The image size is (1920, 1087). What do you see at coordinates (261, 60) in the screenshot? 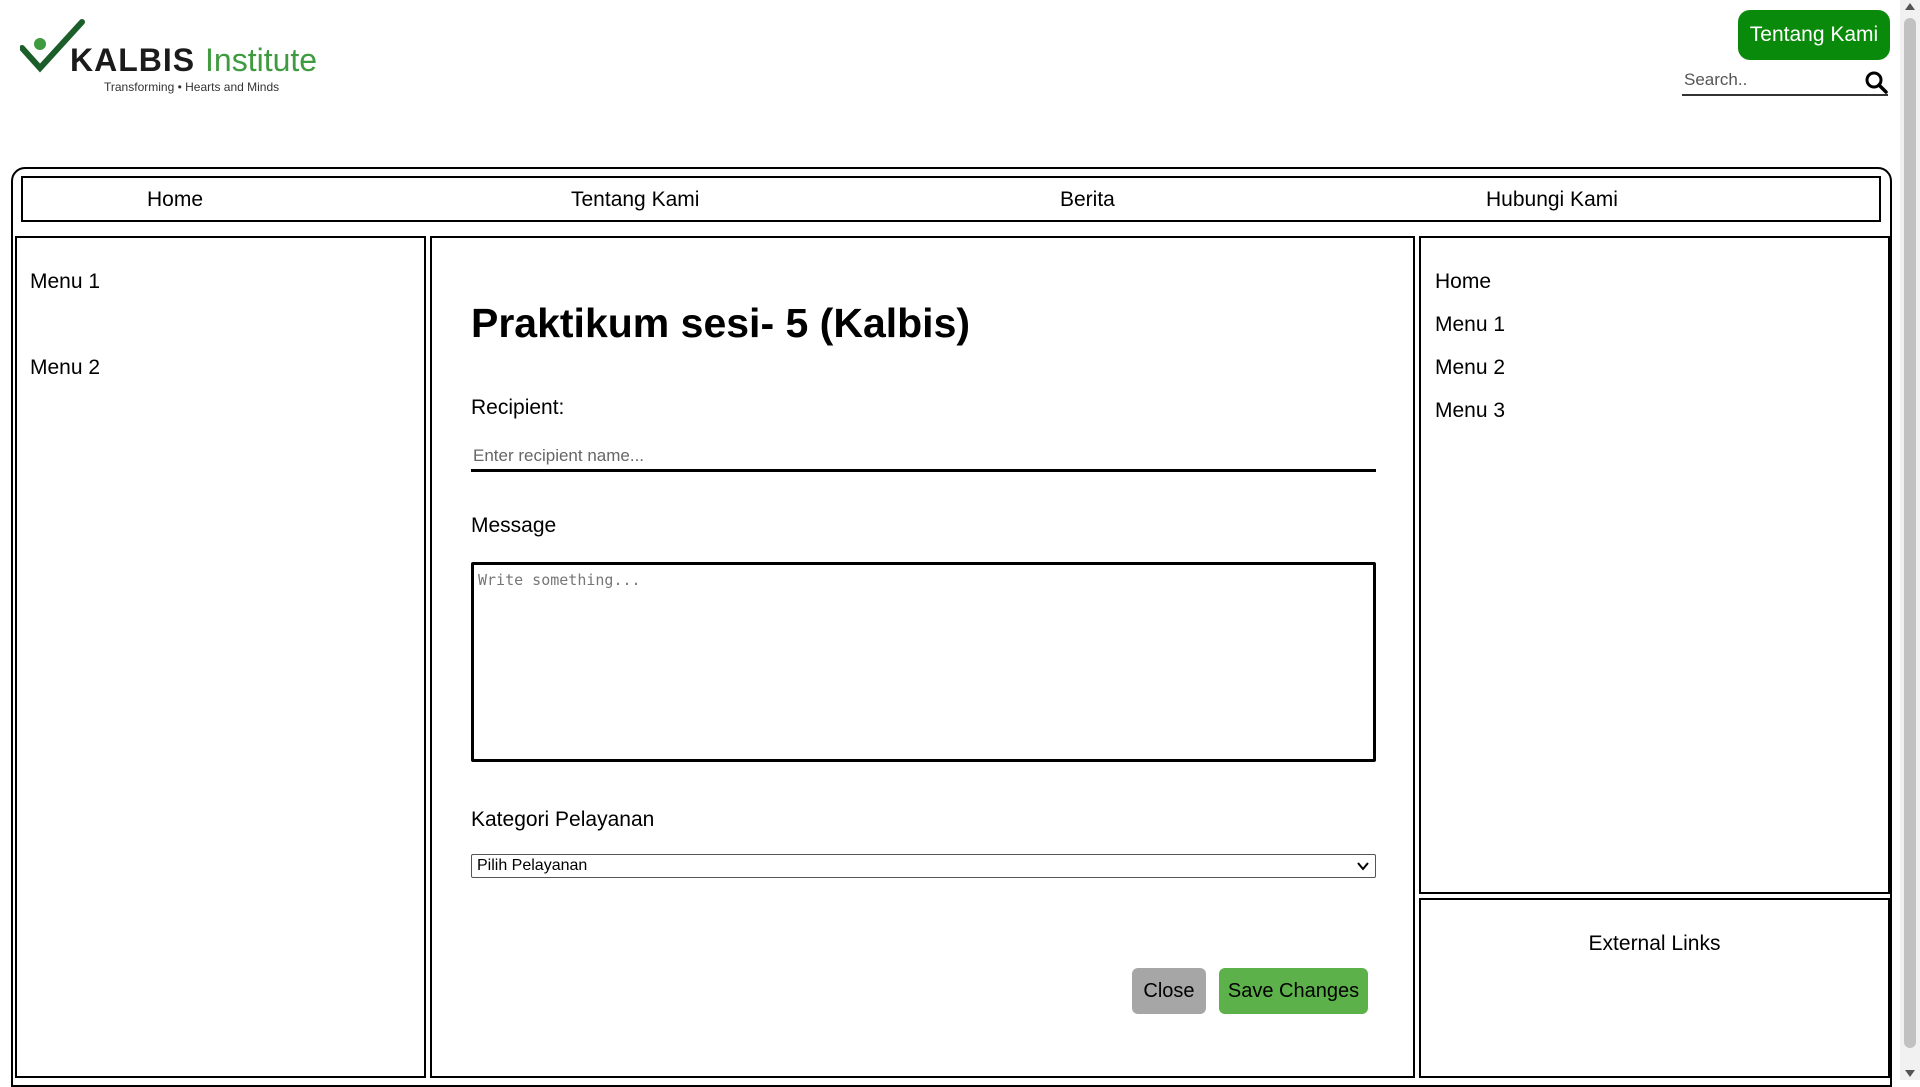
I see `logo-suffix: Institute` at bounding box center [261, 60].